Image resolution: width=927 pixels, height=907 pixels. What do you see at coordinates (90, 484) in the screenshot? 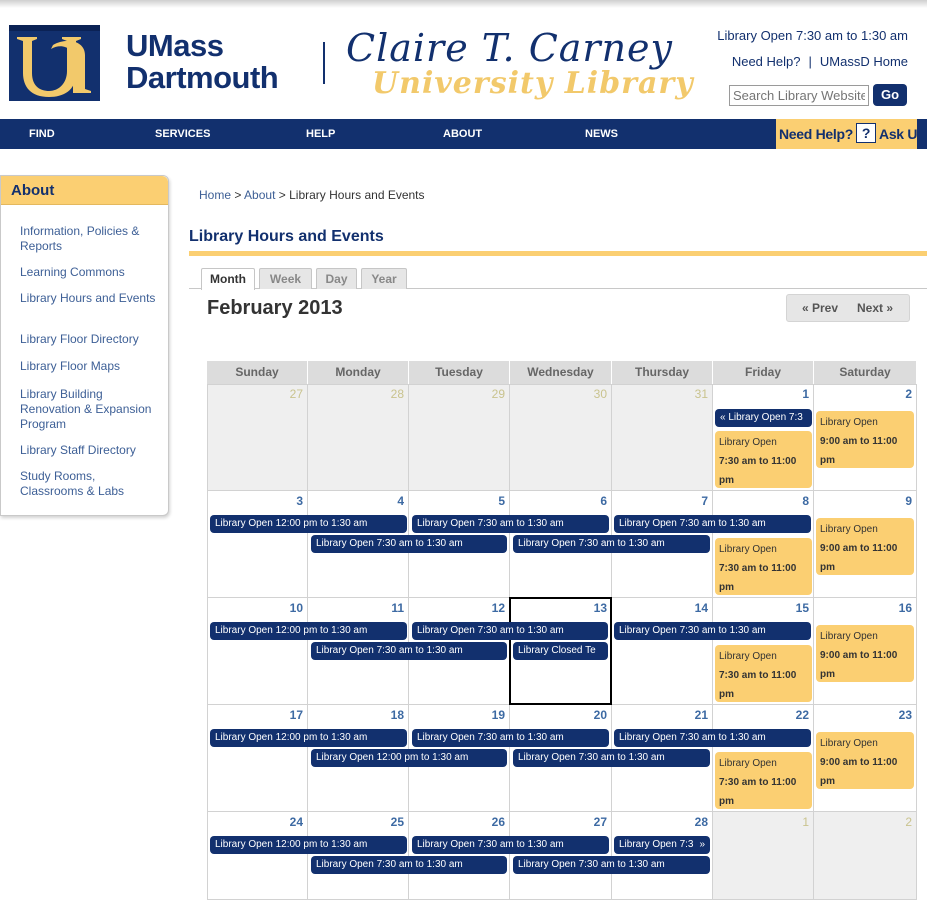
I see `sidebar-item-study-rooms: Study Rooms, Classrooms & Labs` at bounding box center [90, 484].